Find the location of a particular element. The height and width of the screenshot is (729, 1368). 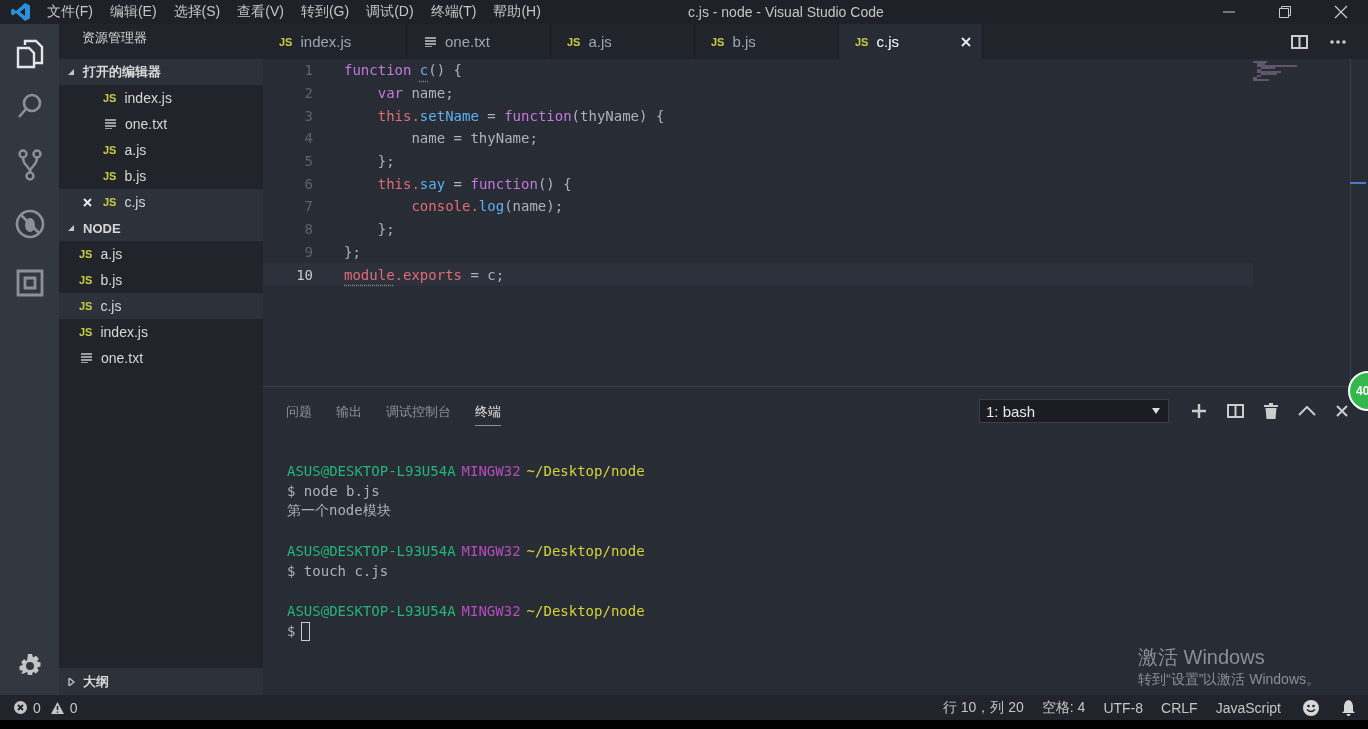

line-number: 4 is located at coordinates (308, 138).